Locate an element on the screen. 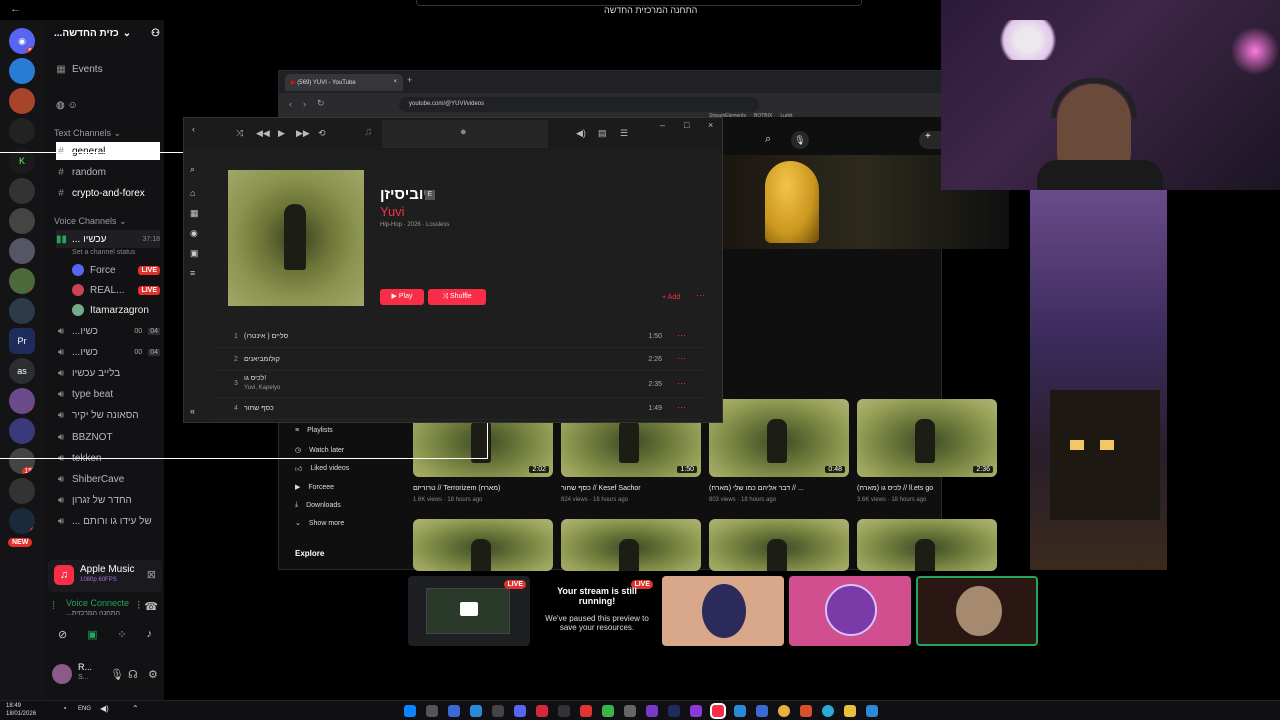 The width and height of the screenshot is (1280, 720). next-icon: ▶▶ is located at coordinates (303, 133).